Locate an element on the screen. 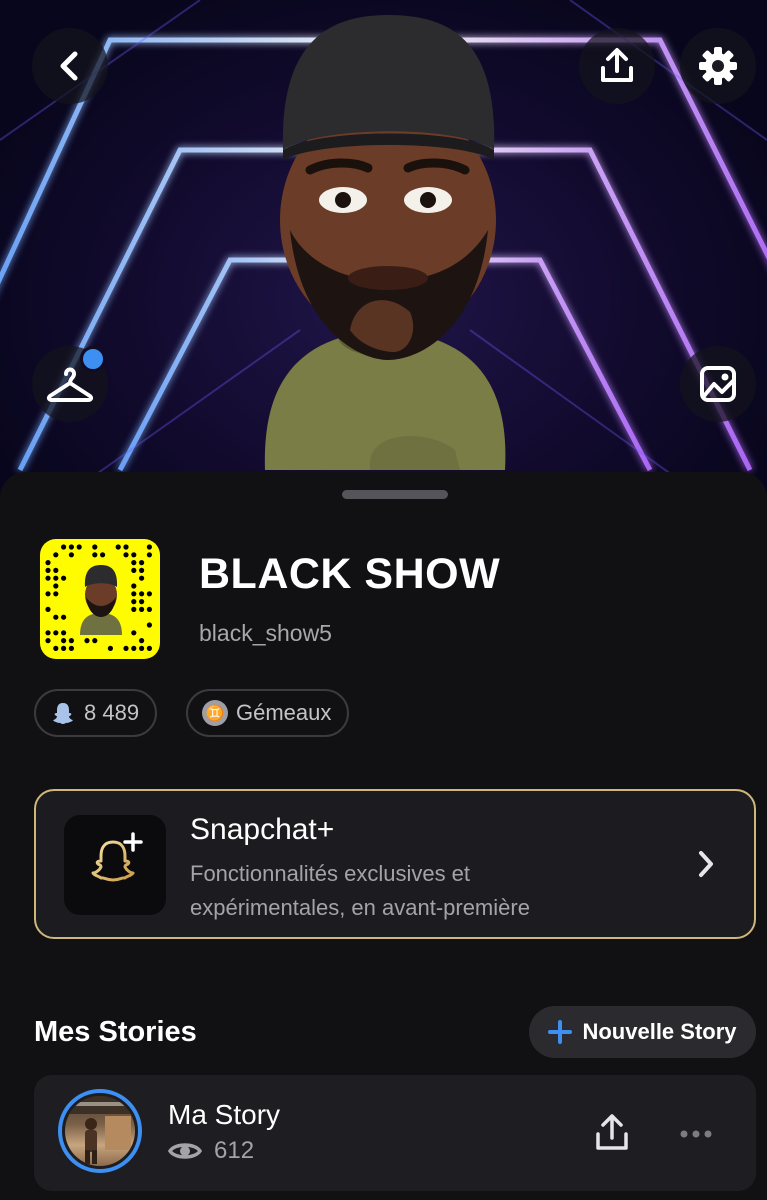 The height and width of the screenshot is (1200, 767). zodiac-label: Gémeaux is located at coordinates (284, 712).